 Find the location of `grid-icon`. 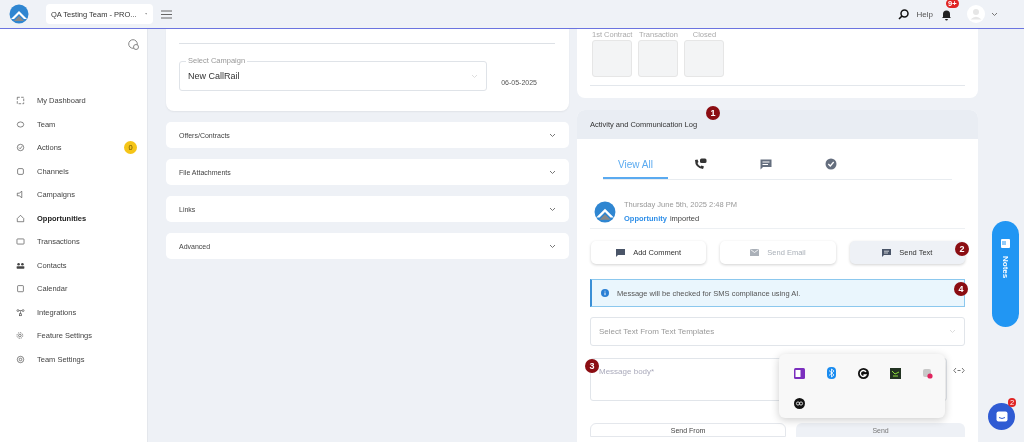

grid-icon is located at coordinates (20, 101).